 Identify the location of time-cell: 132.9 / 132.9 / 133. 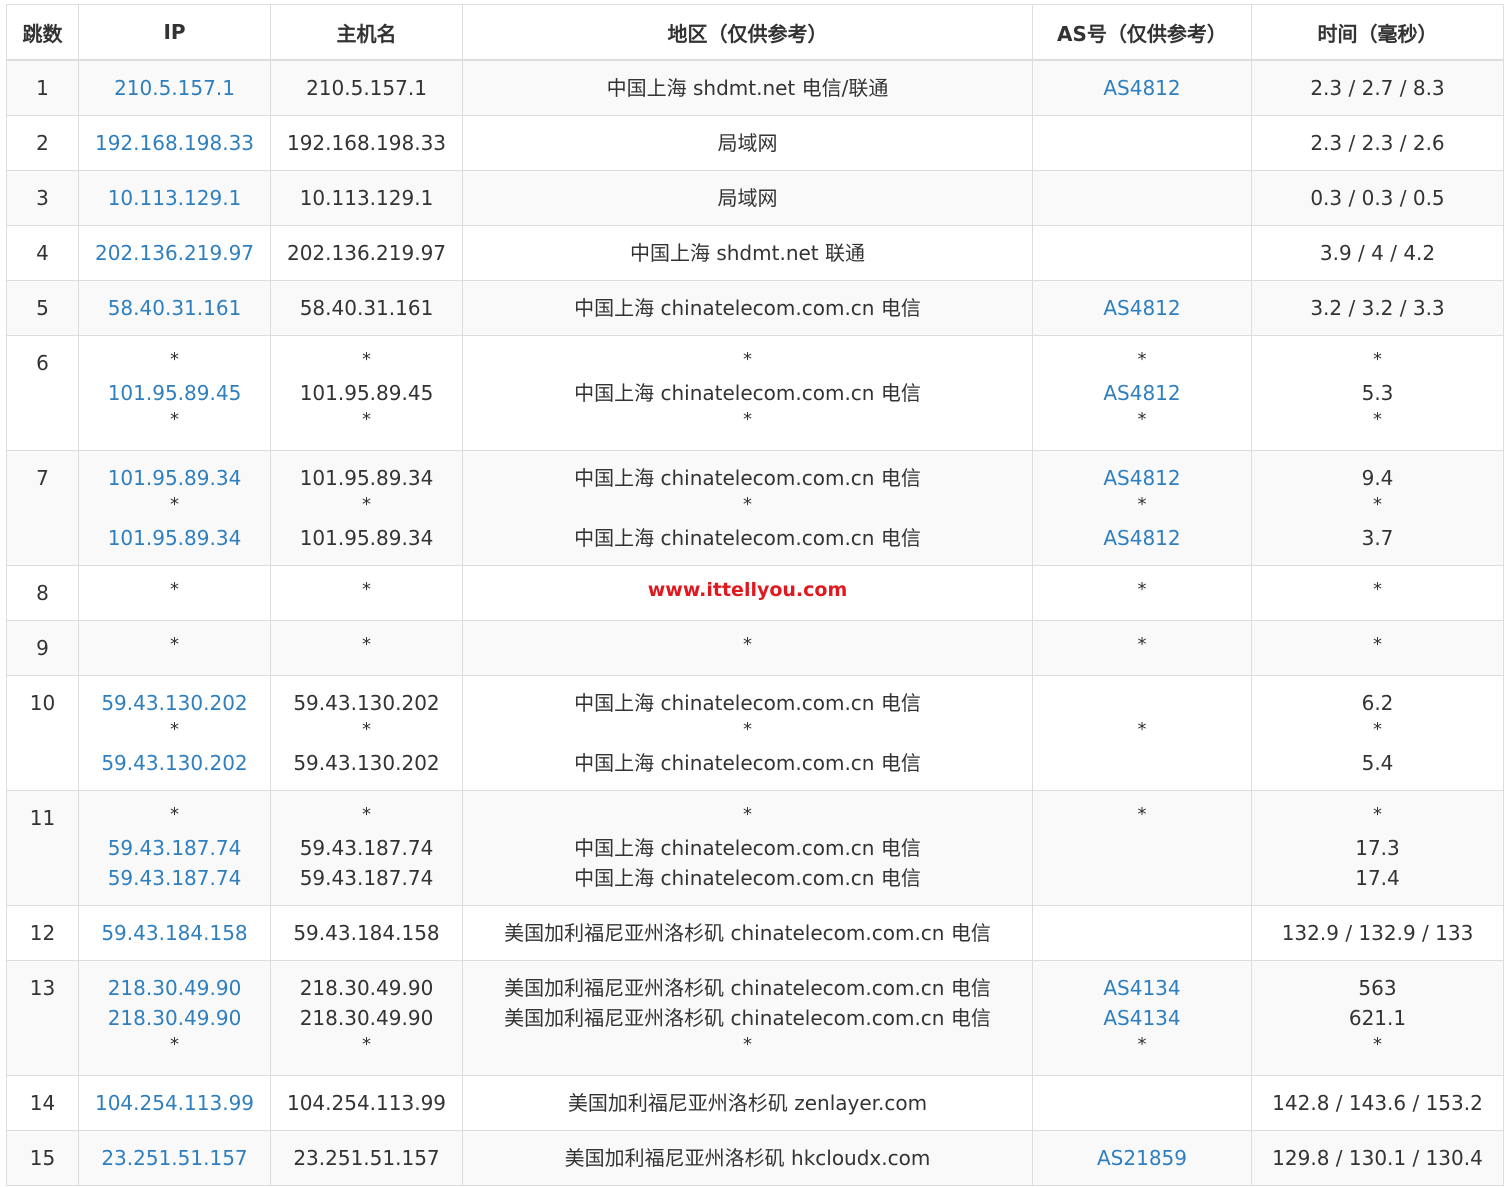
(1377, 932).